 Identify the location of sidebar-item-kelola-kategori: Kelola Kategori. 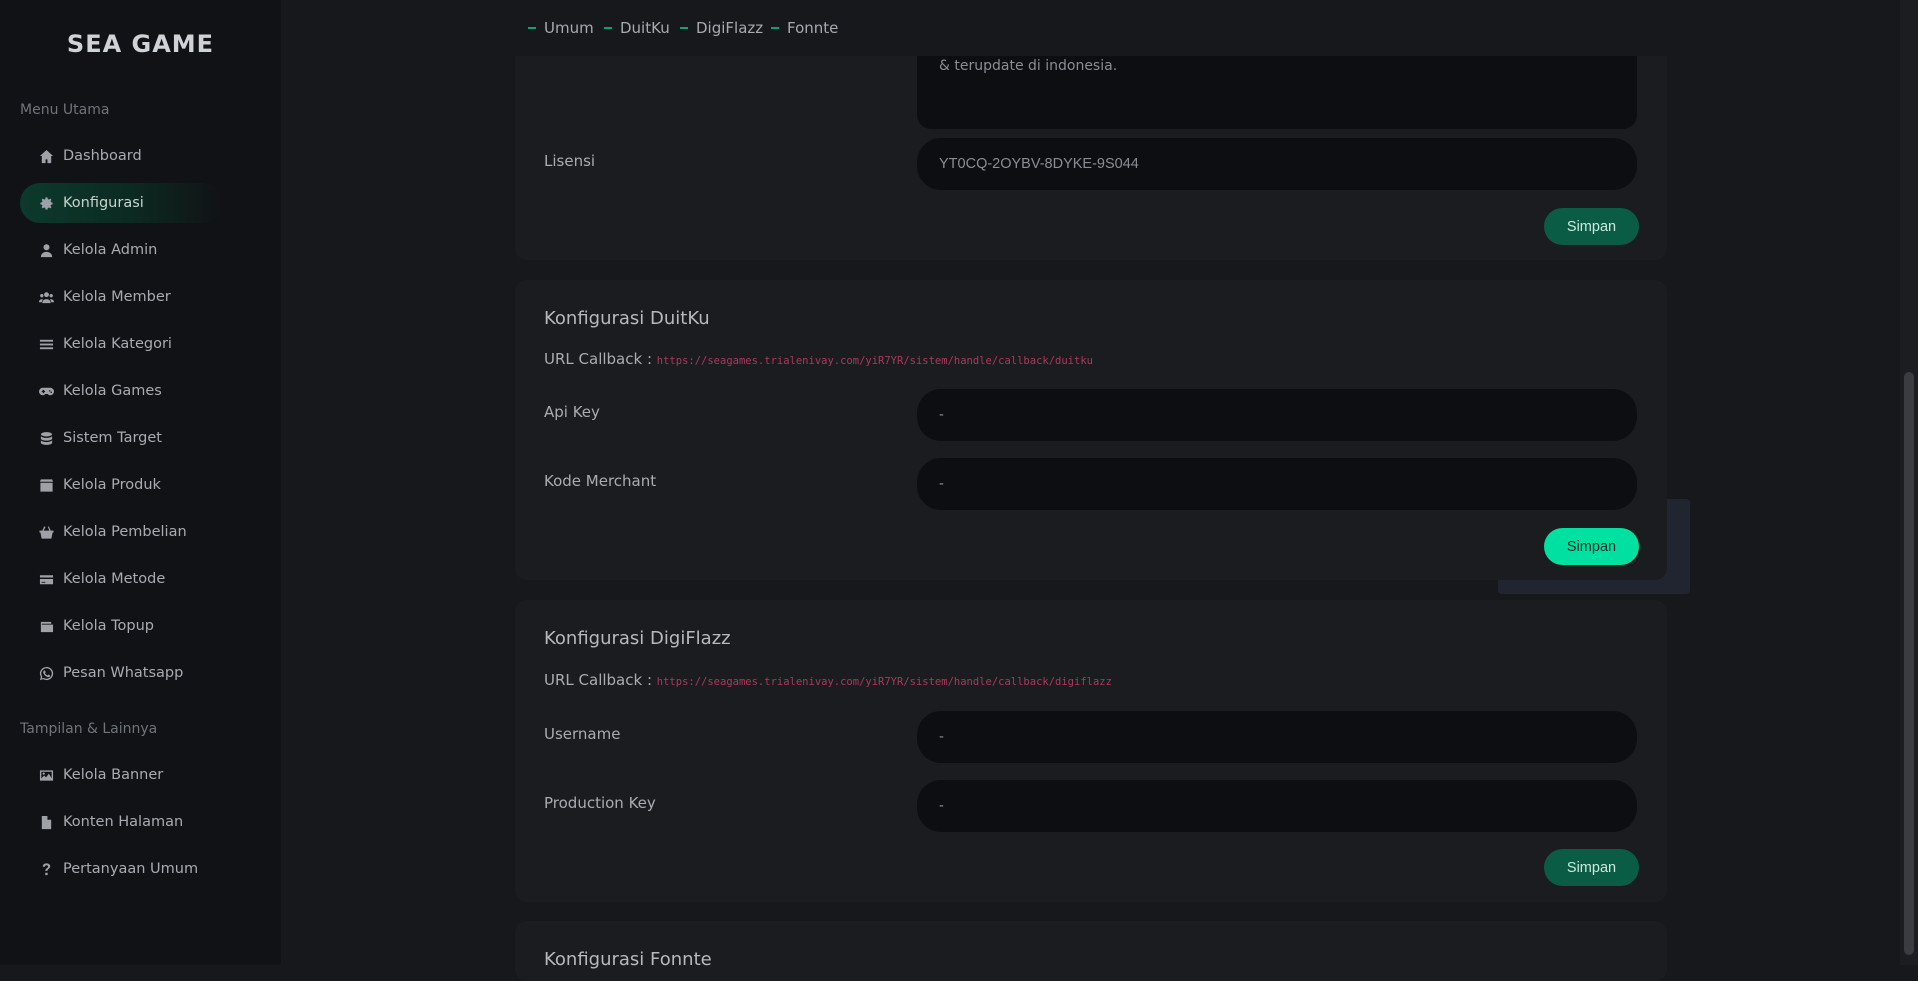
(121, 344).